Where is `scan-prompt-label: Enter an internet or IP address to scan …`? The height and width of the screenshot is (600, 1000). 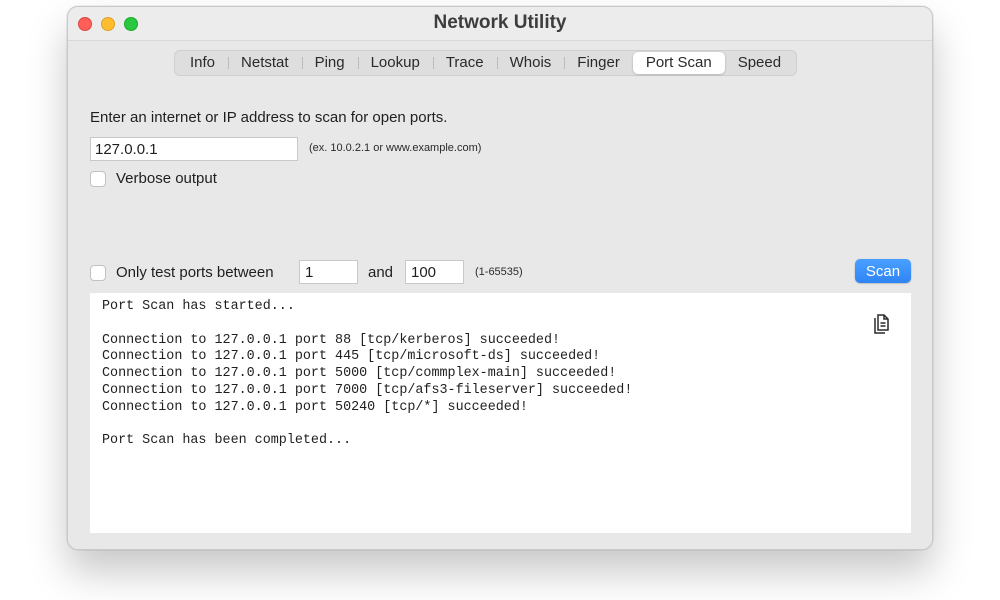
scan-prompt-label: Enter an internet or IP address to scan … is located at coordinates (269, 117).